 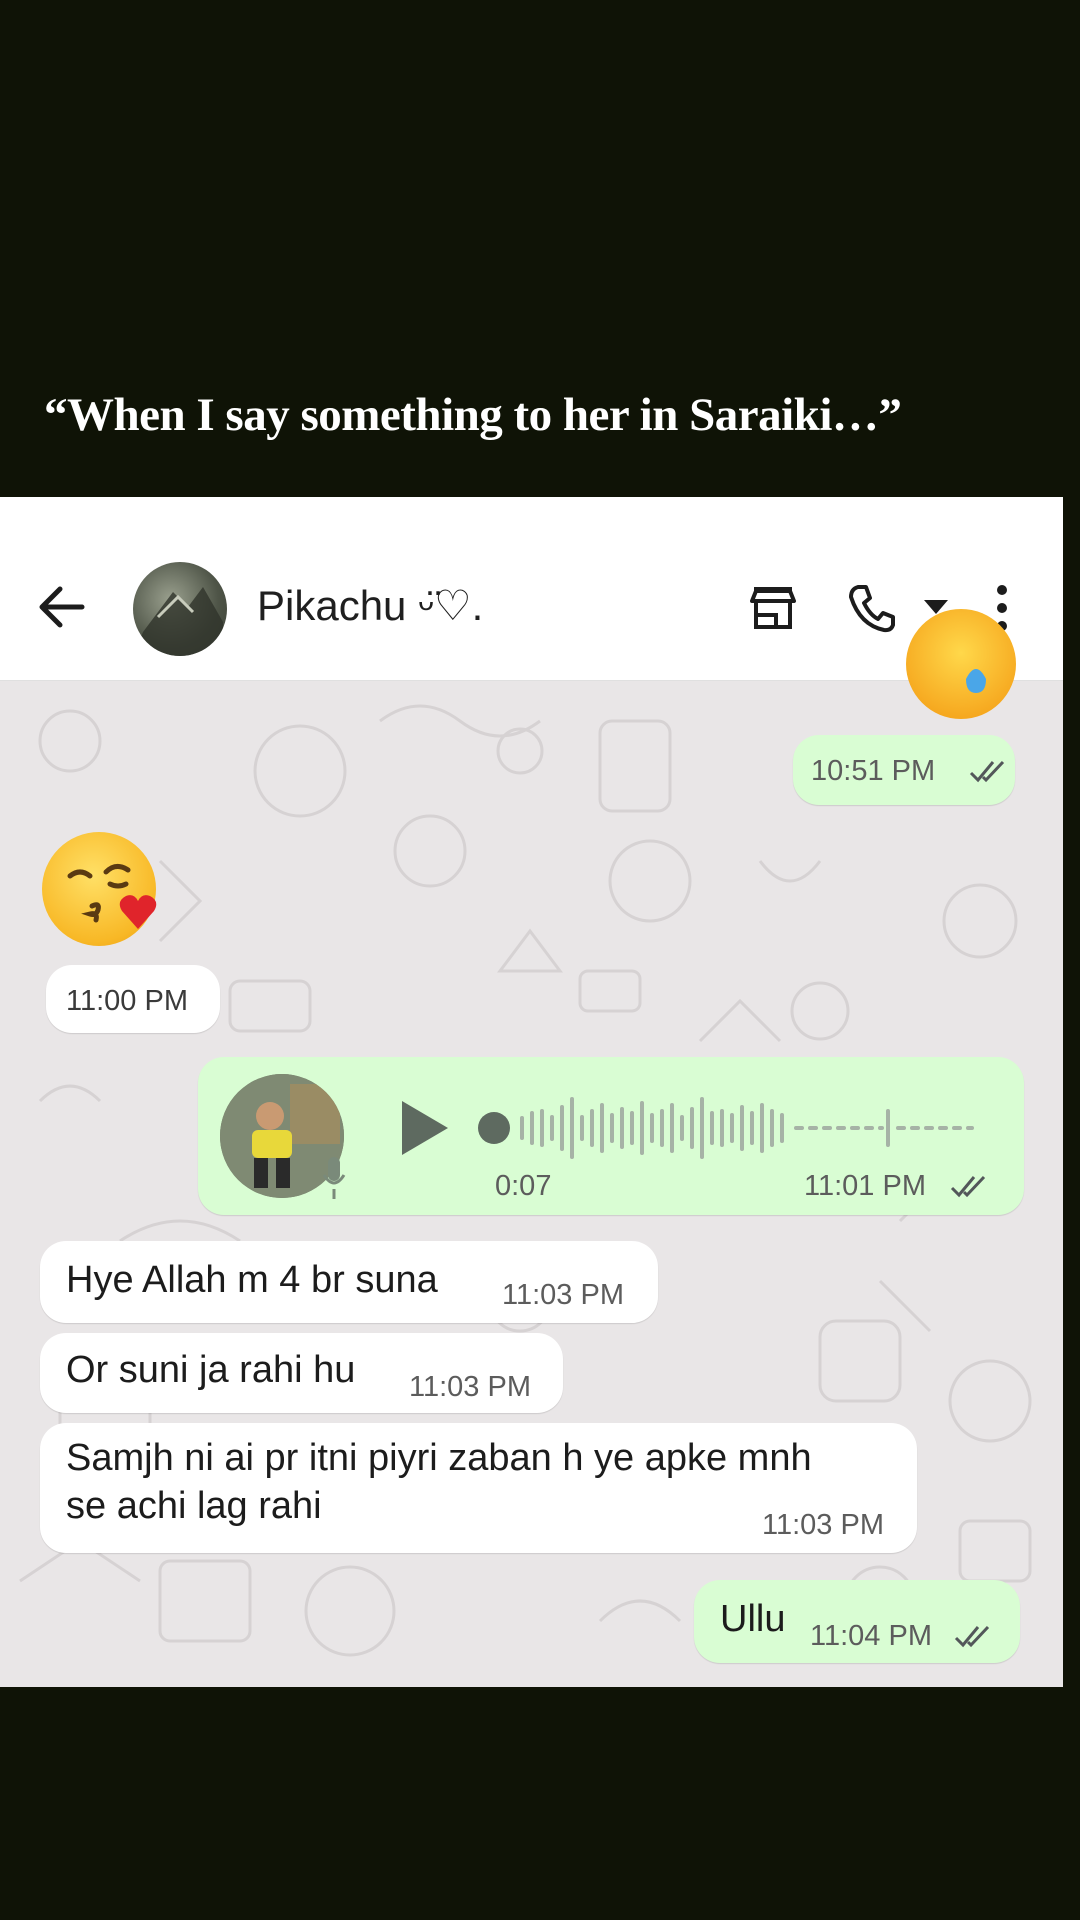 What do you see at coordinates (178, 621) in the screenshot?
I see `avatar-image` at bounding box center [178, 621].